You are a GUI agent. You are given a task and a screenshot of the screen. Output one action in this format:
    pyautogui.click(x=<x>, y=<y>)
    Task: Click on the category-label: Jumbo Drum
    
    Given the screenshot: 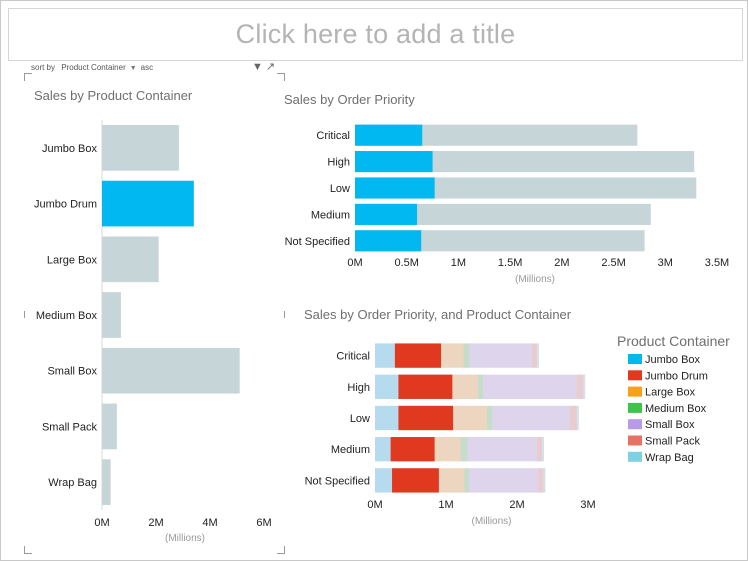 What is the action you would take?
    pyautogui.click(x=65, y=205)
    